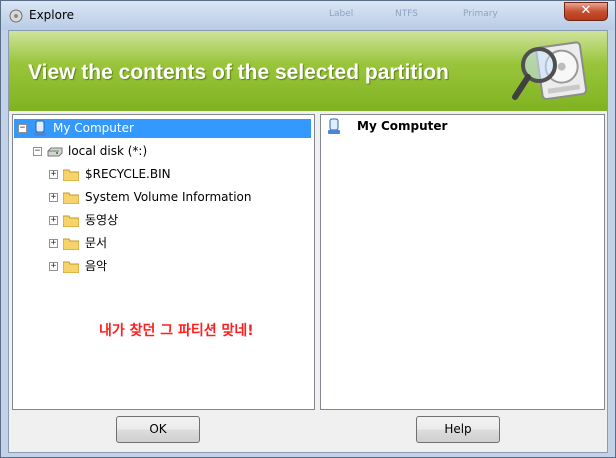 The height and width of the screenshot is (458, 616). Describe the element at coordinates (108, 151) in the screenshot. I see `tree-item-label: local disk (*:)` at that location.